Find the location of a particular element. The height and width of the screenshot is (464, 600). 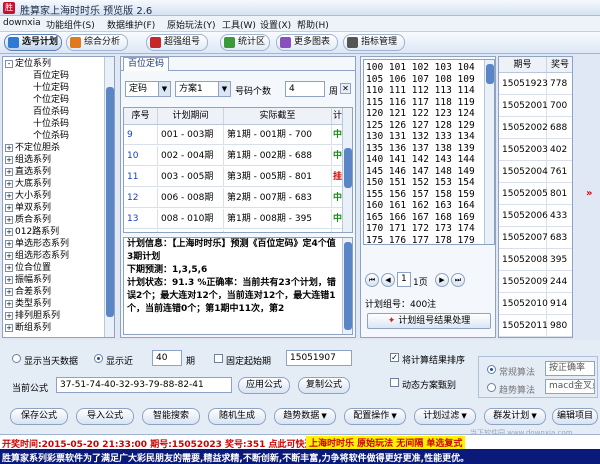

tree-node: + 断组系列 is located at coordinates (28, 328).